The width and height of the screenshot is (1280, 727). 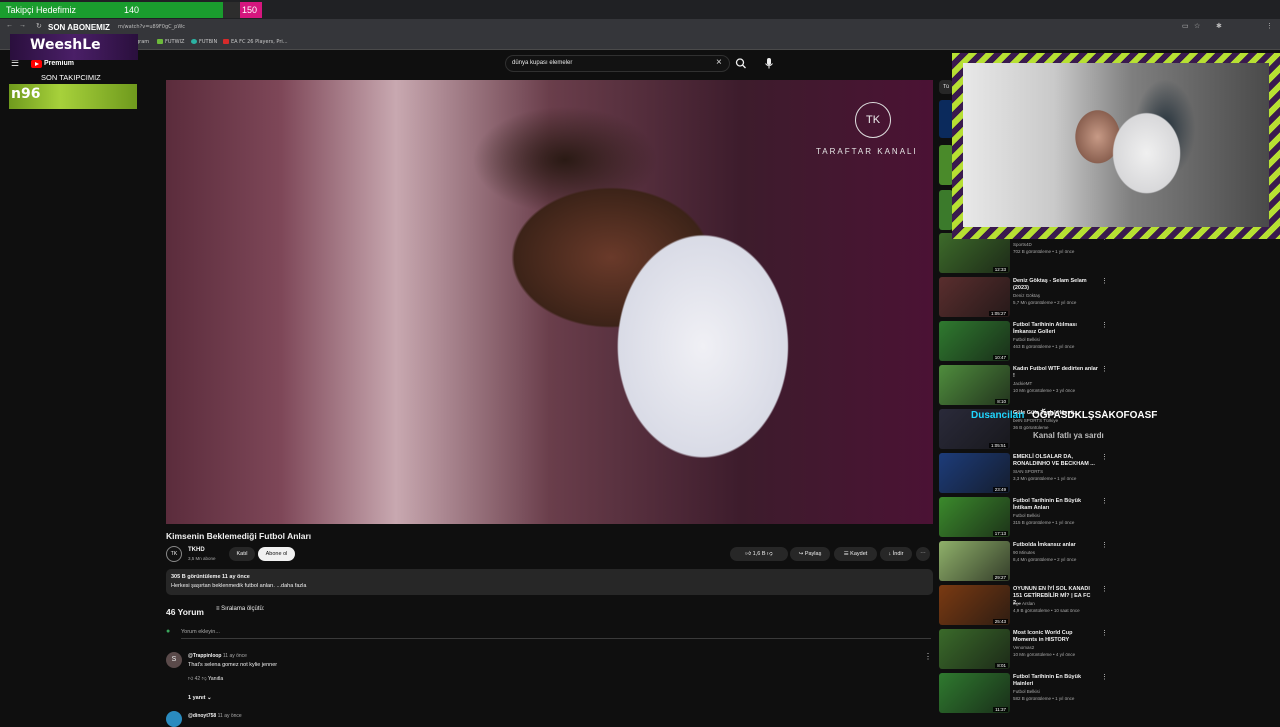 What do you see at coordinates (1044, 654) in the screenshot?
I see `video-meta: 10 Mn görüntüleme • 4 yıl önce` at bounding box center [1044, 654].